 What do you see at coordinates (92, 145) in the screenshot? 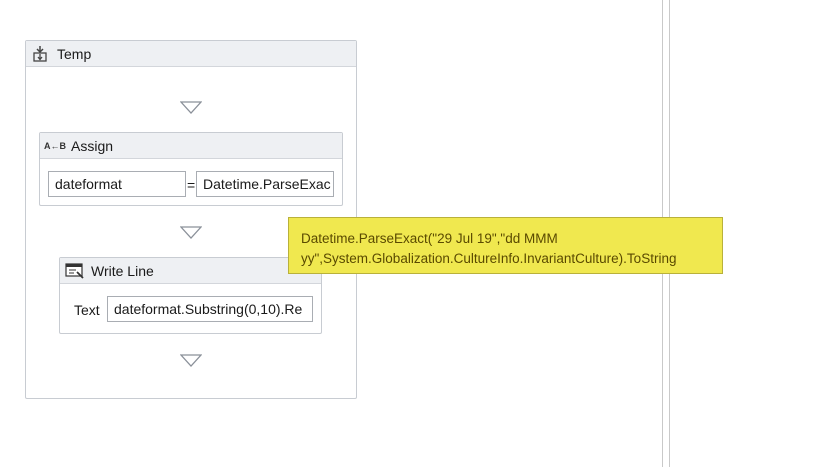
I see `assign-title: Assign` at bounding box center [92, 145].